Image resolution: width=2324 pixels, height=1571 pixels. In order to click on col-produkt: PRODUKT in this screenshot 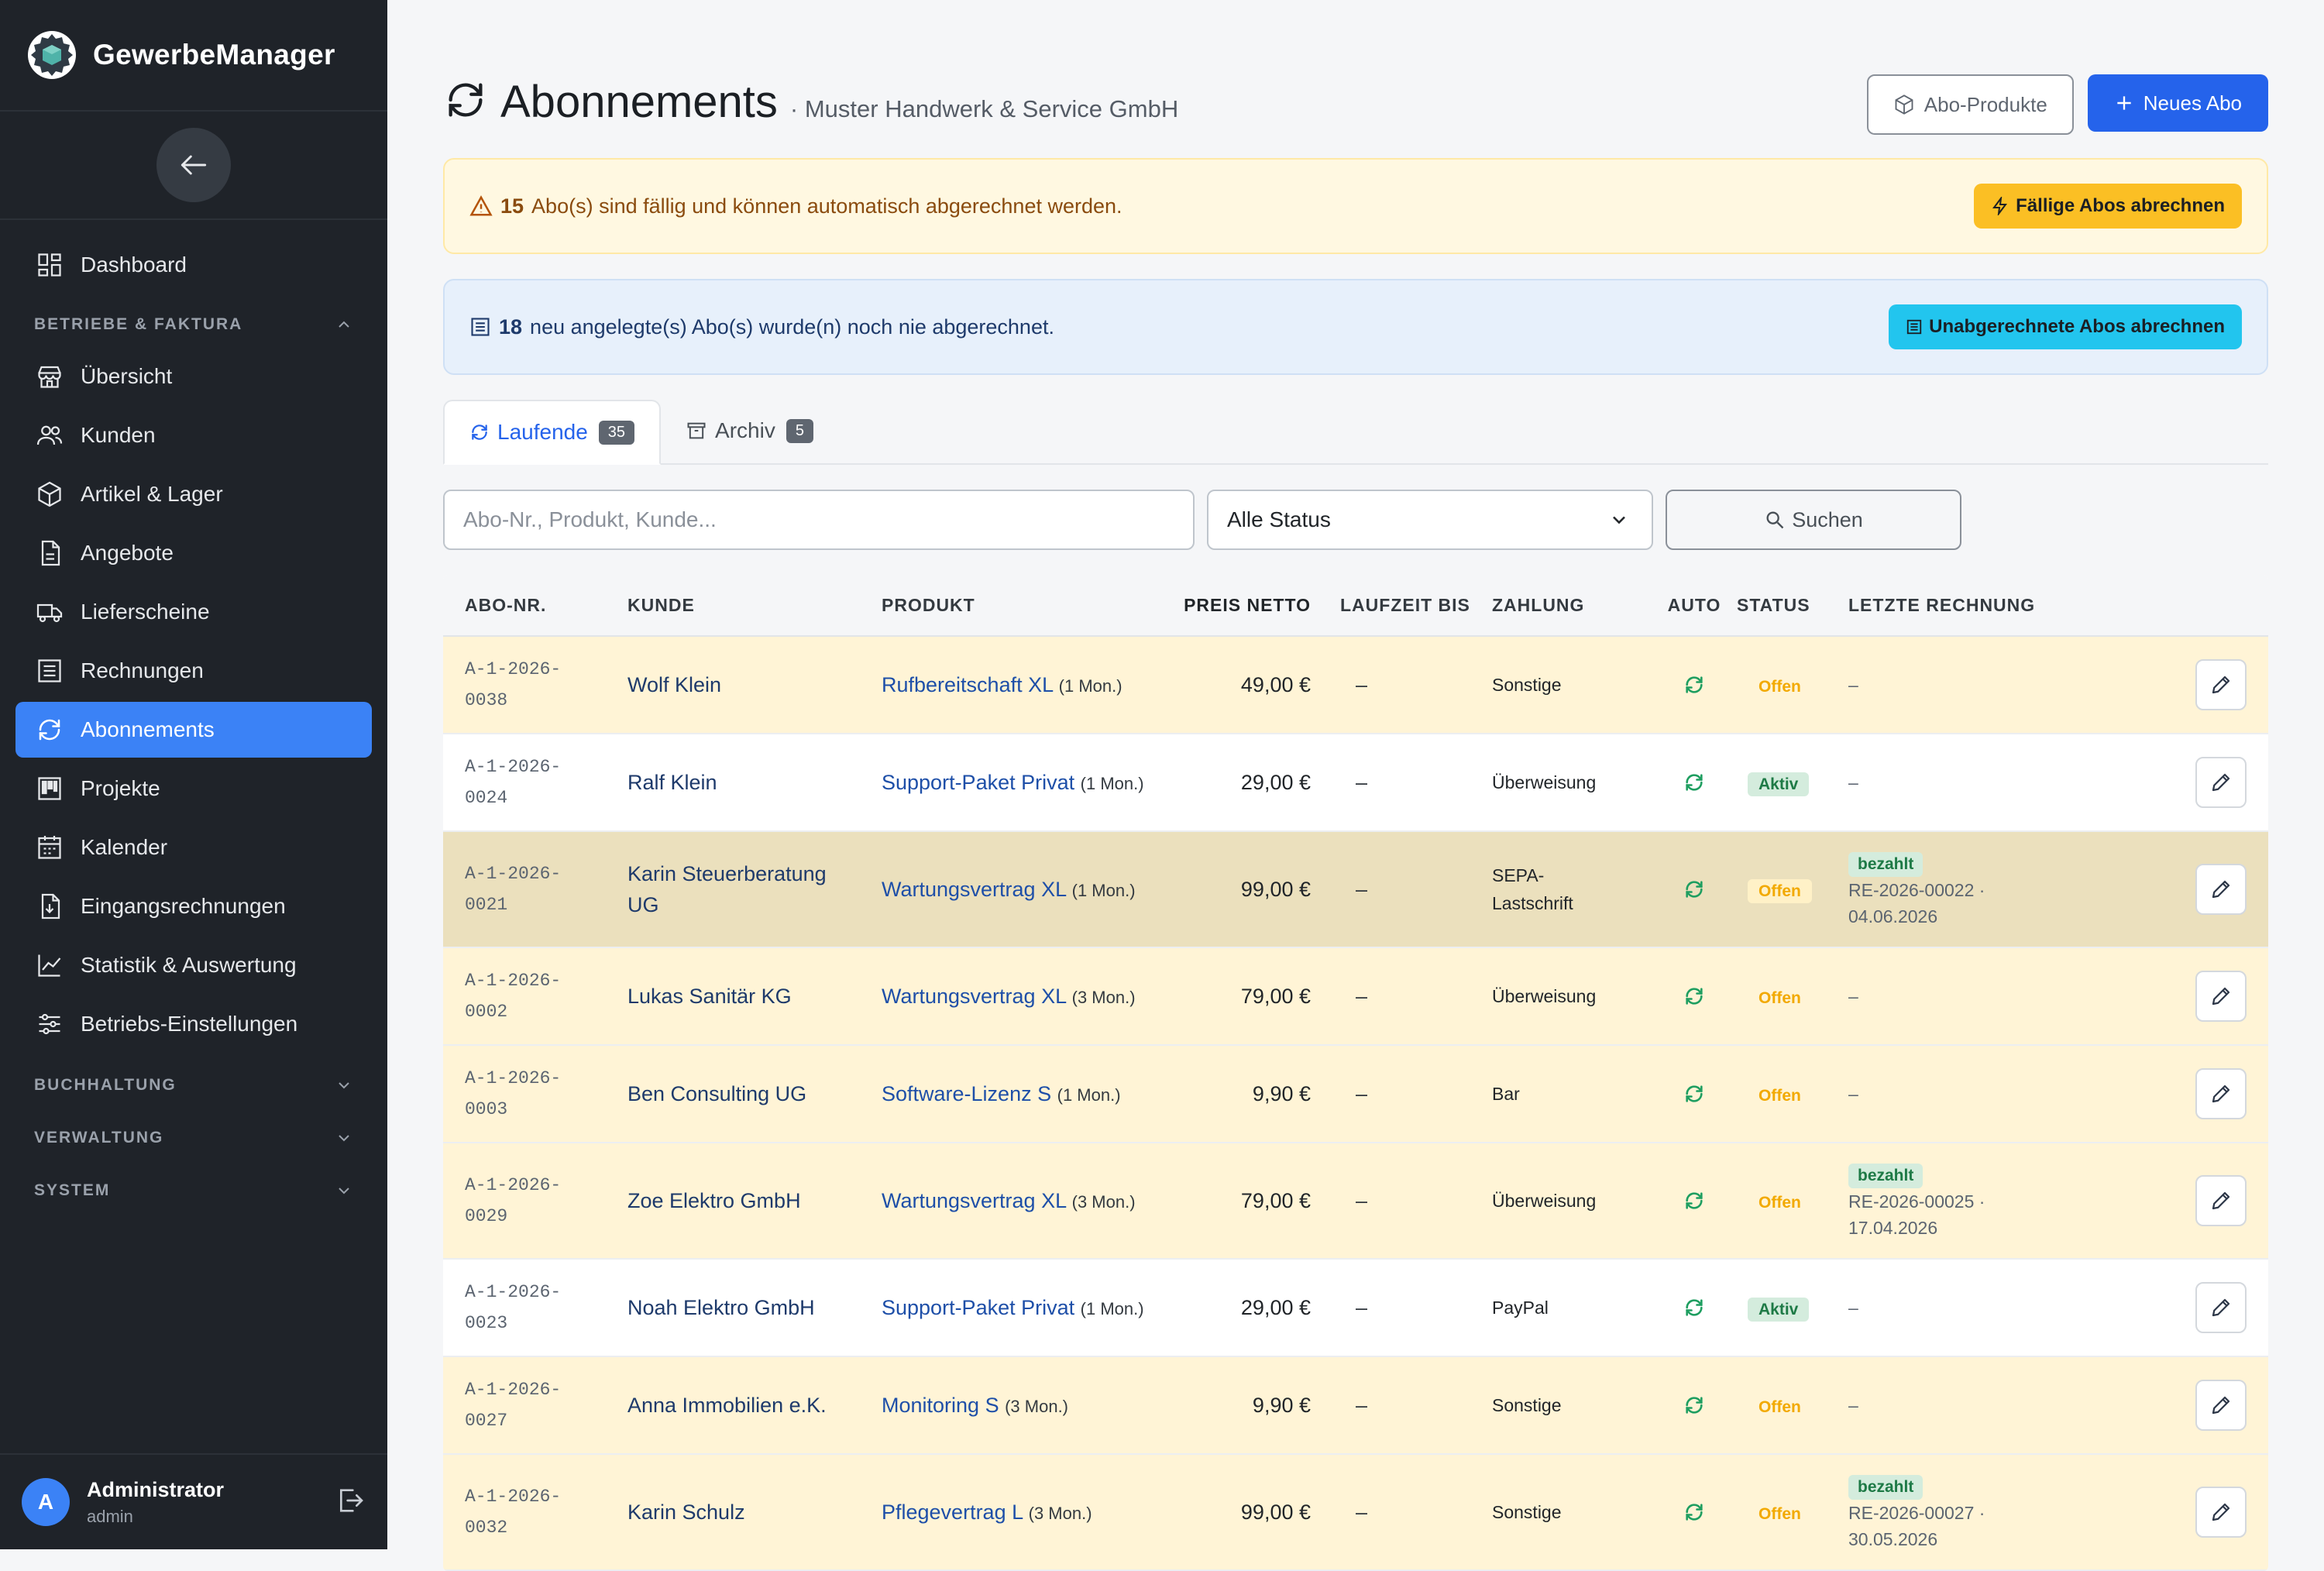, I will do `click(1019, 605)`.